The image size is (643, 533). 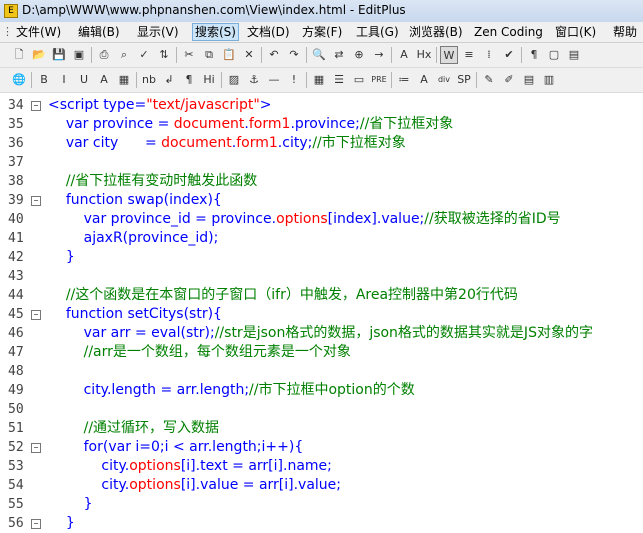 What do you see at coordinates (509, 80) in the screenshot?
I see `edit-tag-icon: ✐` at bounding box center [509, 80].